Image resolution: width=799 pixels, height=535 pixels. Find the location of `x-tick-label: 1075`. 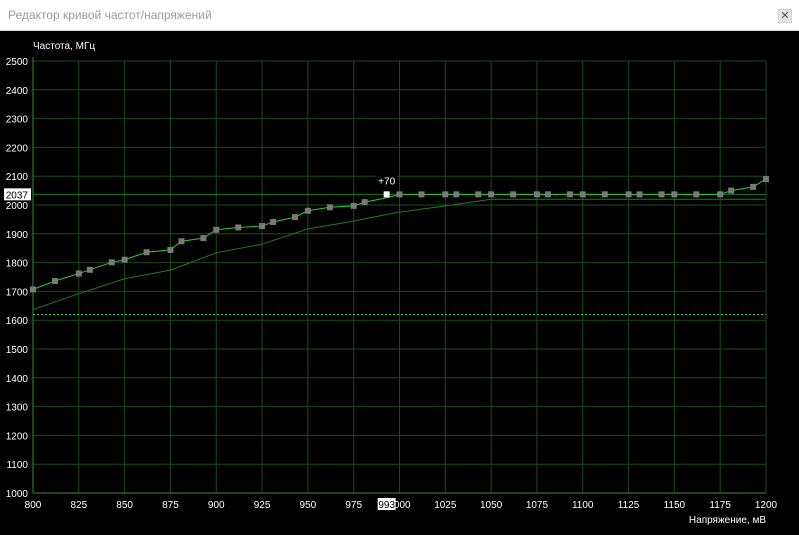

x-tick-label: 1075 is located at coordinates (537, 505).